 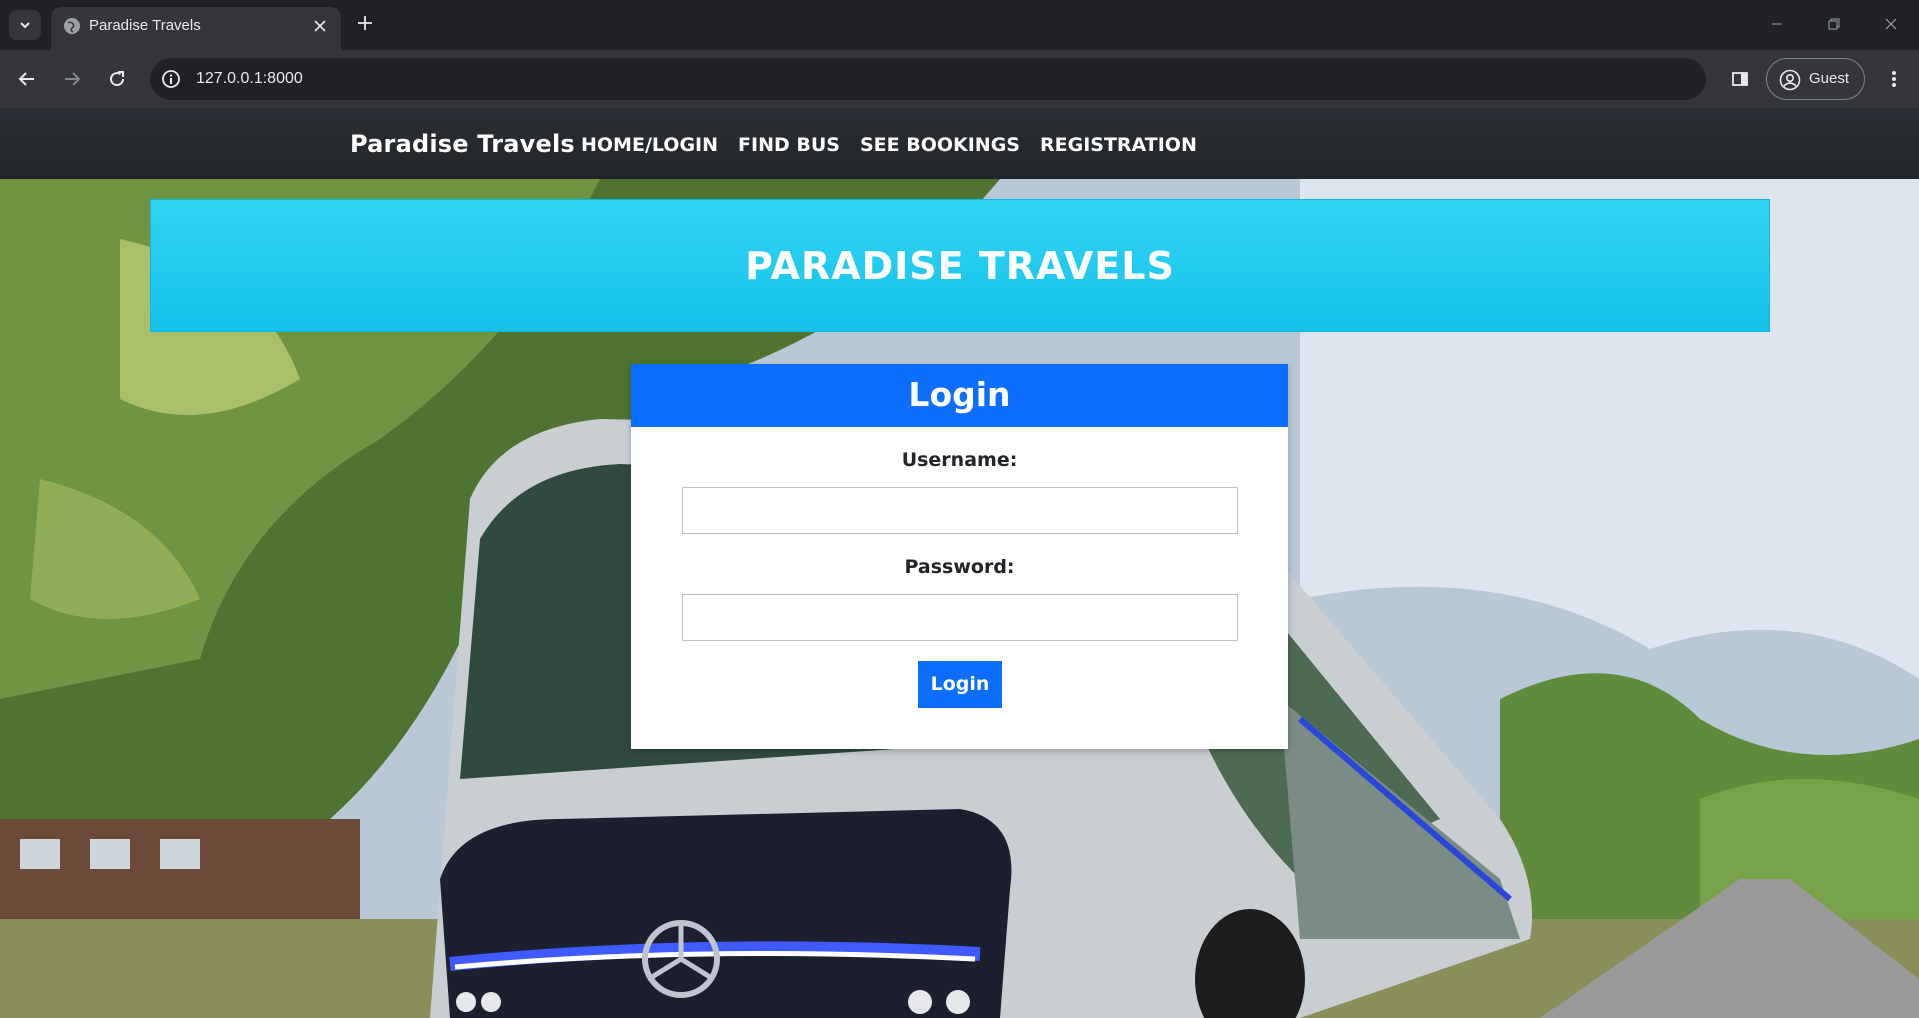 What do you see at coordinates (959, 25) in the screenshot?
I see `browser-tab-strip: Paradise Travels` at bounding box center [959, 25].